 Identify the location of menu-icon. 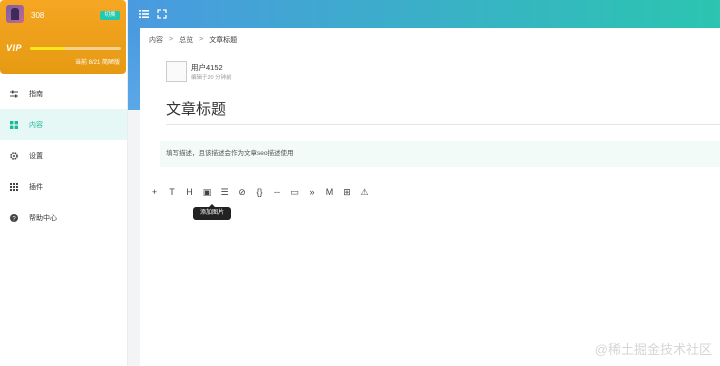
(144, 14).